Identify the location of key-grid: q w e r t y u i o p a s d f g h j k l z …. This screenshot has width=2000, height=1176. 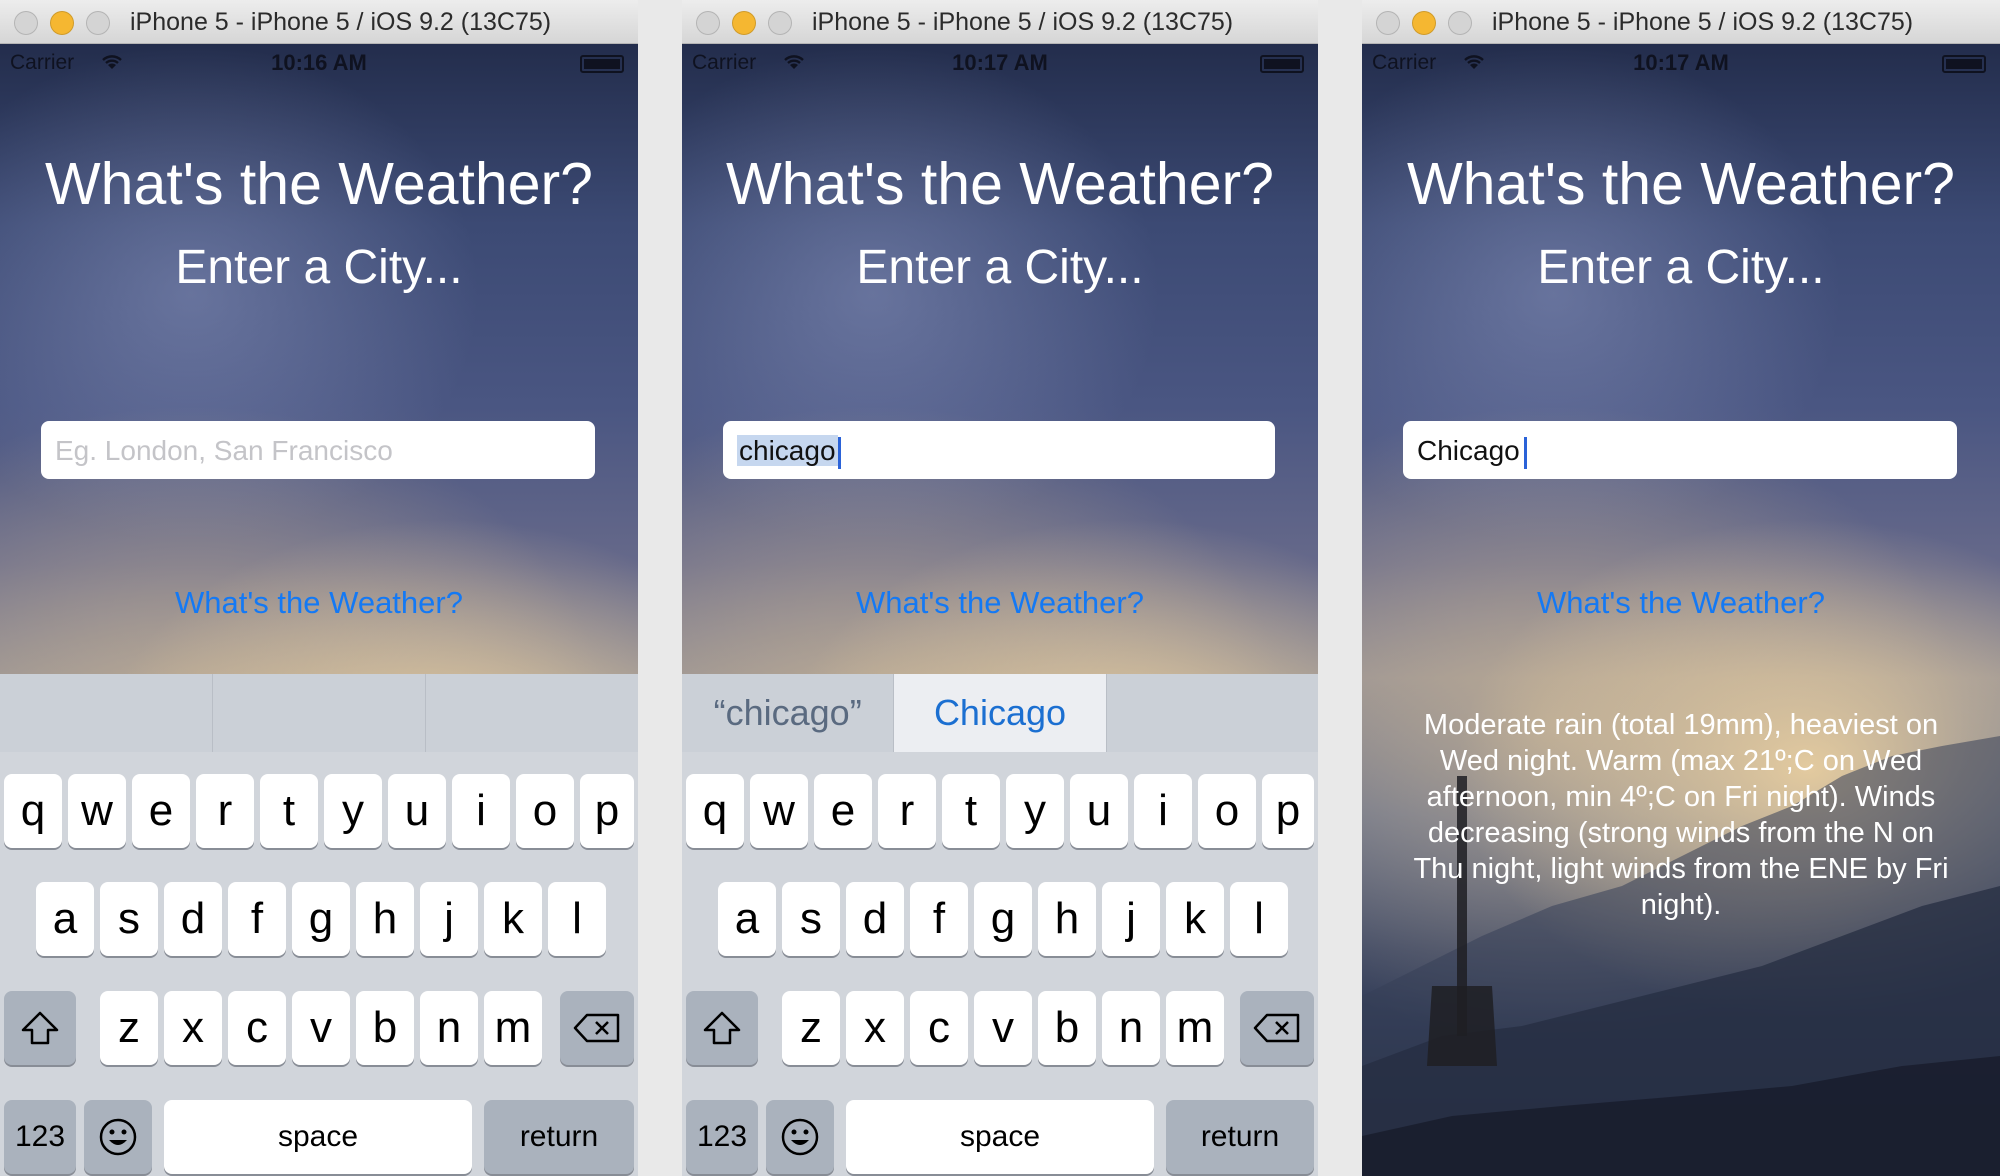
(1000, 964).